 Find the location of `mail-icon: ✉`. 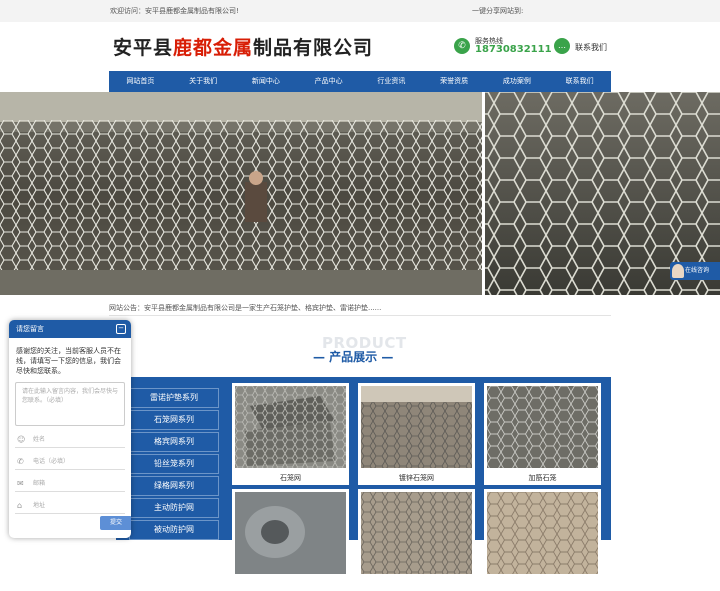

mail-icon: ✉ is located at coordinates (20, 483).